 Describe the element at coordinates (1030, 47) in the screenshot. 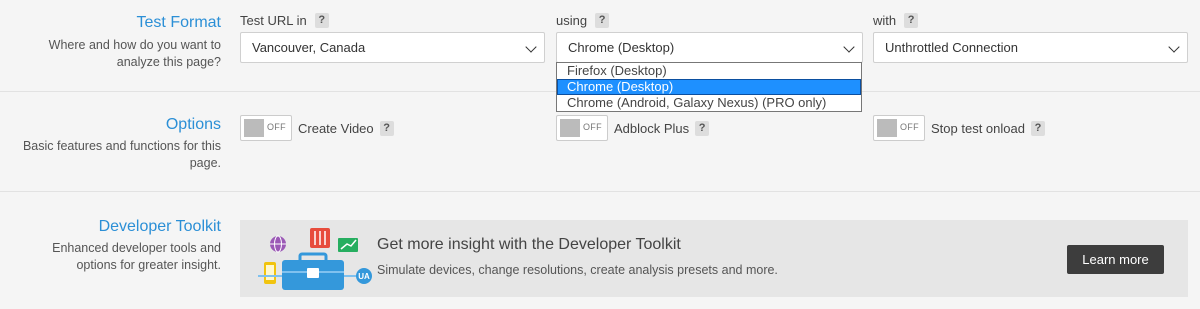

I see `connection-select: Unthrottled Connection` at that location.